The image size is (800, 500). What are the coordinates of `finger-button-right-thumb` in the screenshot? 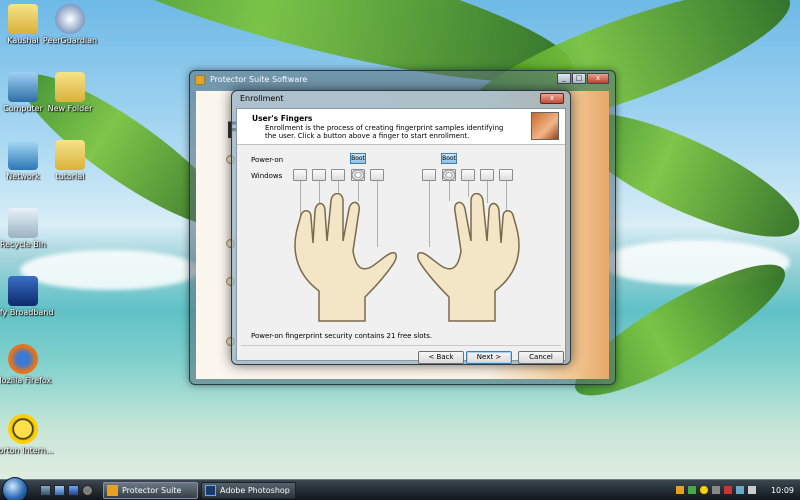 It's located at (429, 175).